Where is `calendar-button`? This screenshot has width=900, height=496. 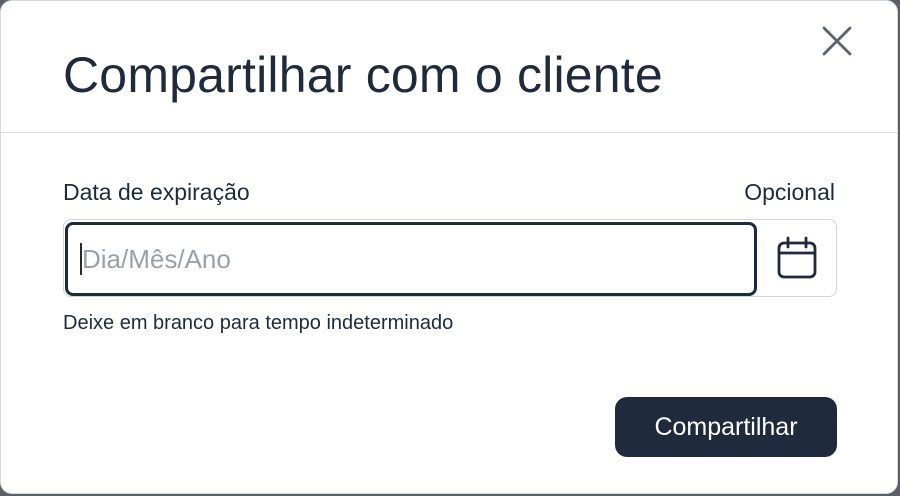
calendar-button is located at coordinates (797, 258).